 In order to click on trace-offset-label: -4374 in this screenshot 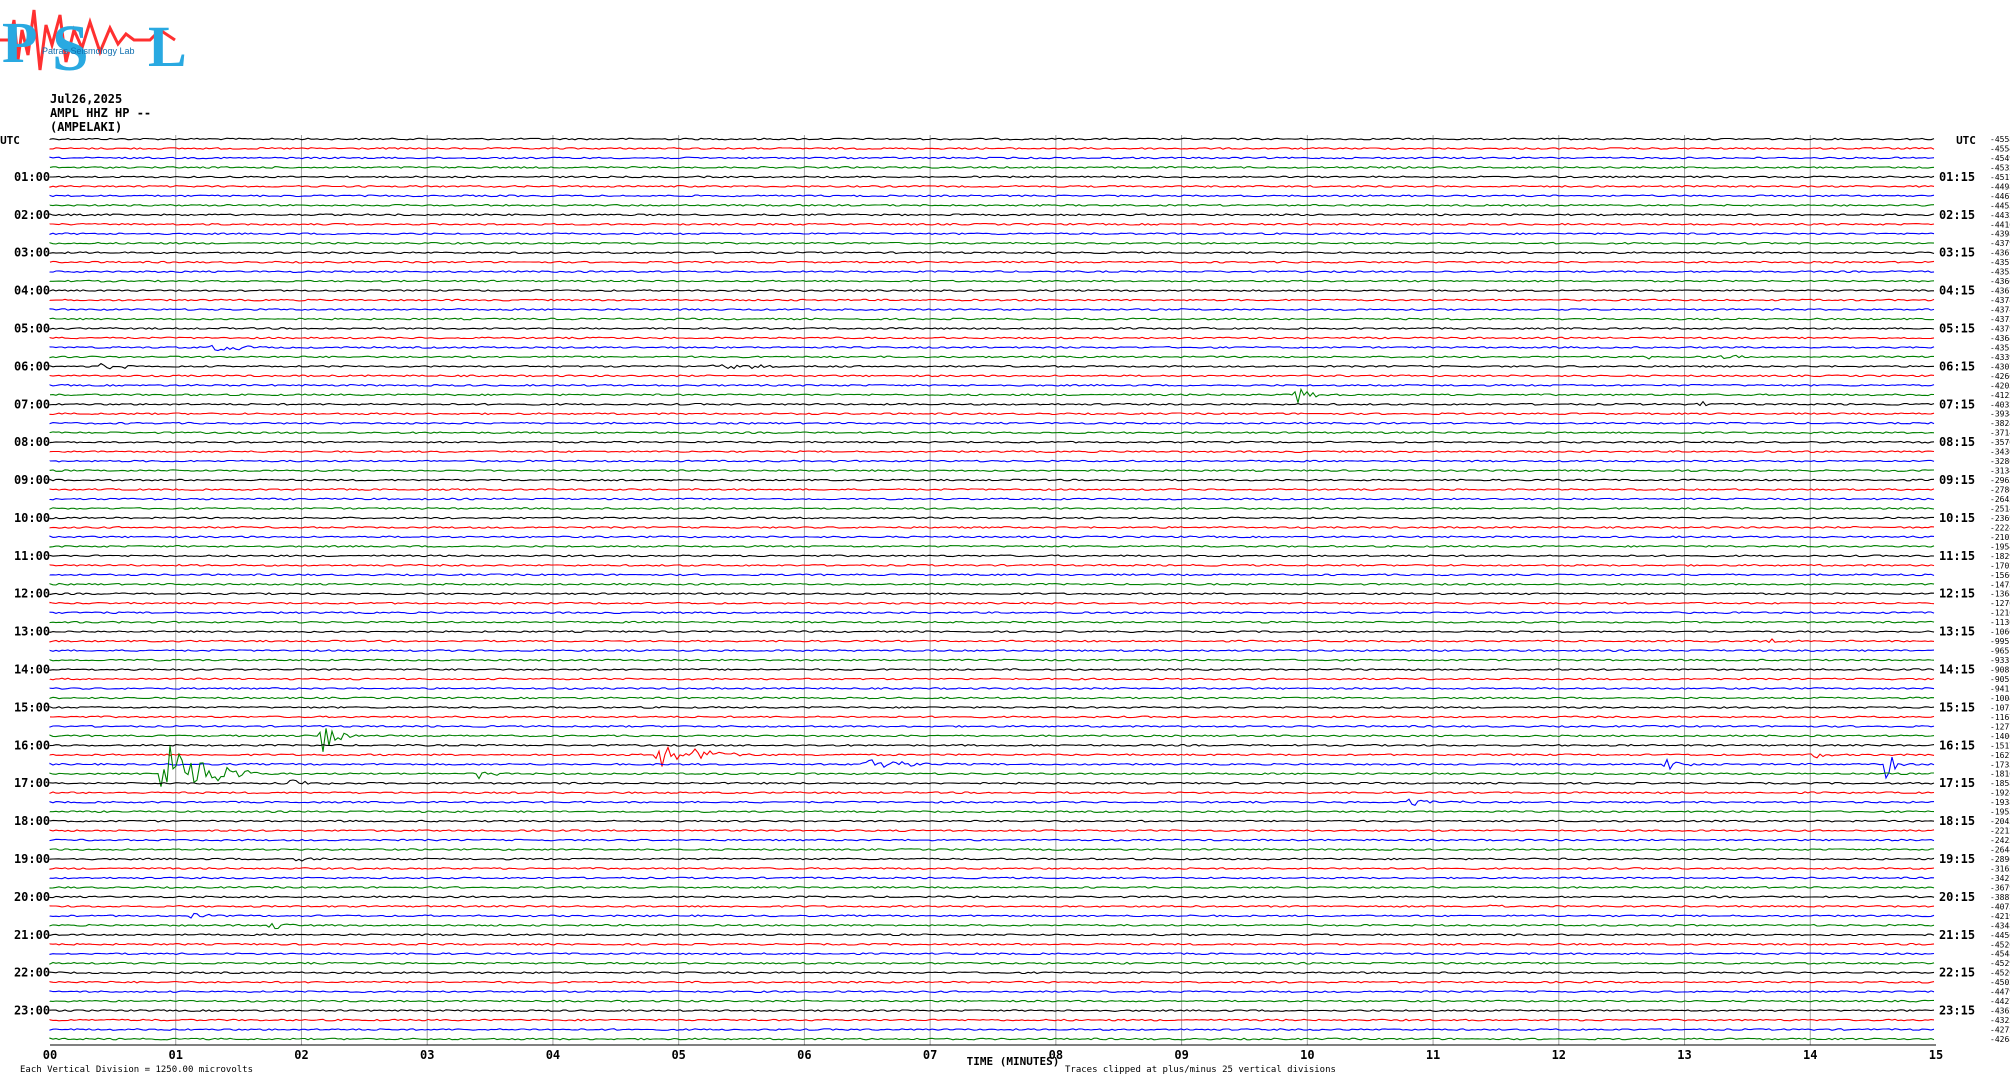, I will do `click(2000, 310)`.